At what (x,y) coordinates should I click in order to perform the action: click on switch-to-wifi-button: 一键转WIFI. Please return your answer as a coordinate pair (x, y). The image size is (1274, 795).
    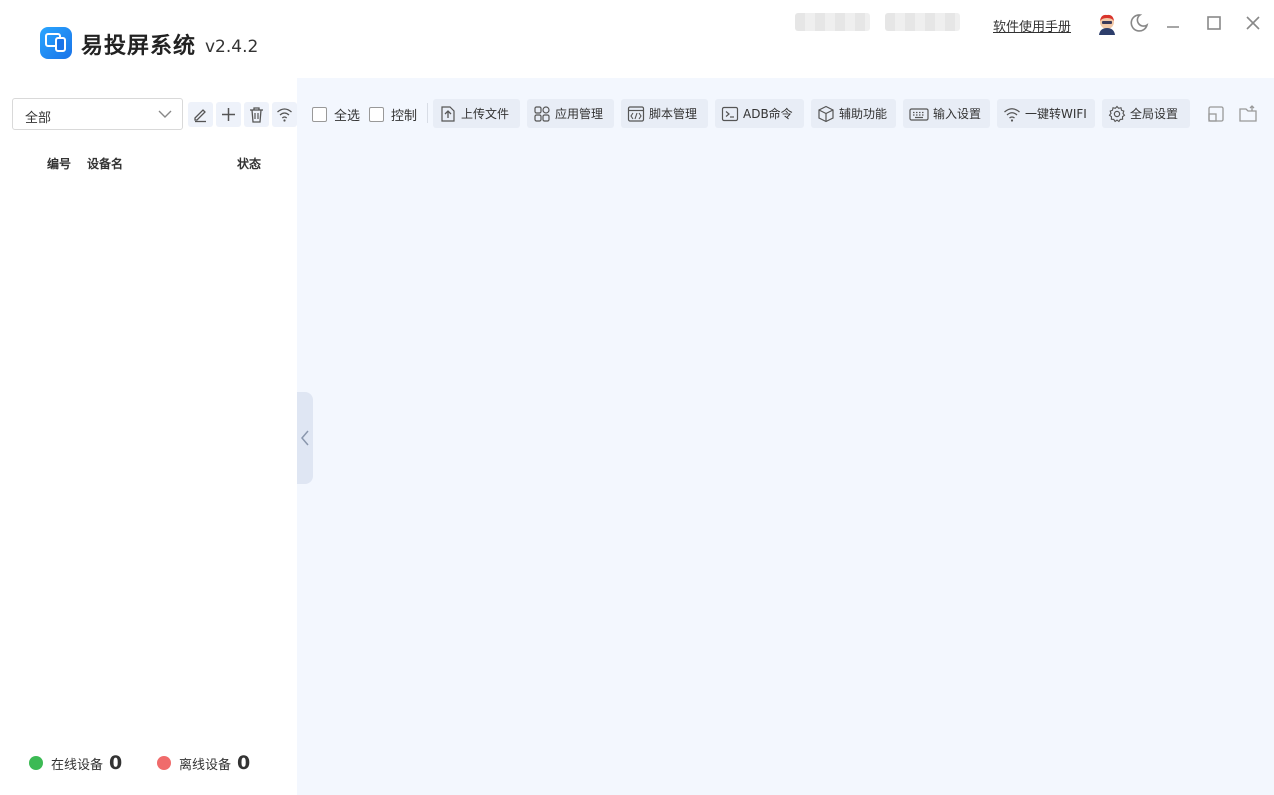
    Looking at the image, I should click on (1046, 113).